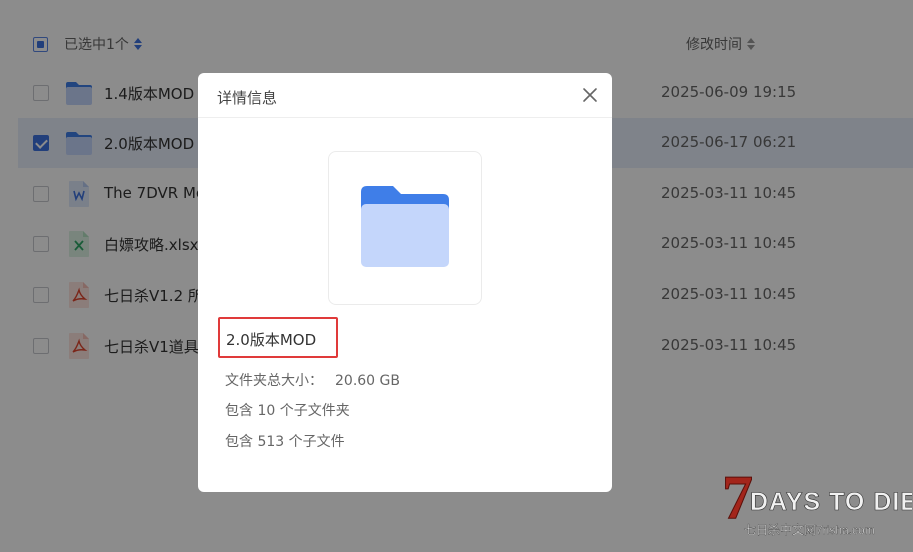 The image size is (913, 552). Describe the element at coordinates (405, 117) in the screenshot. I see `dialog-divider` at that location.